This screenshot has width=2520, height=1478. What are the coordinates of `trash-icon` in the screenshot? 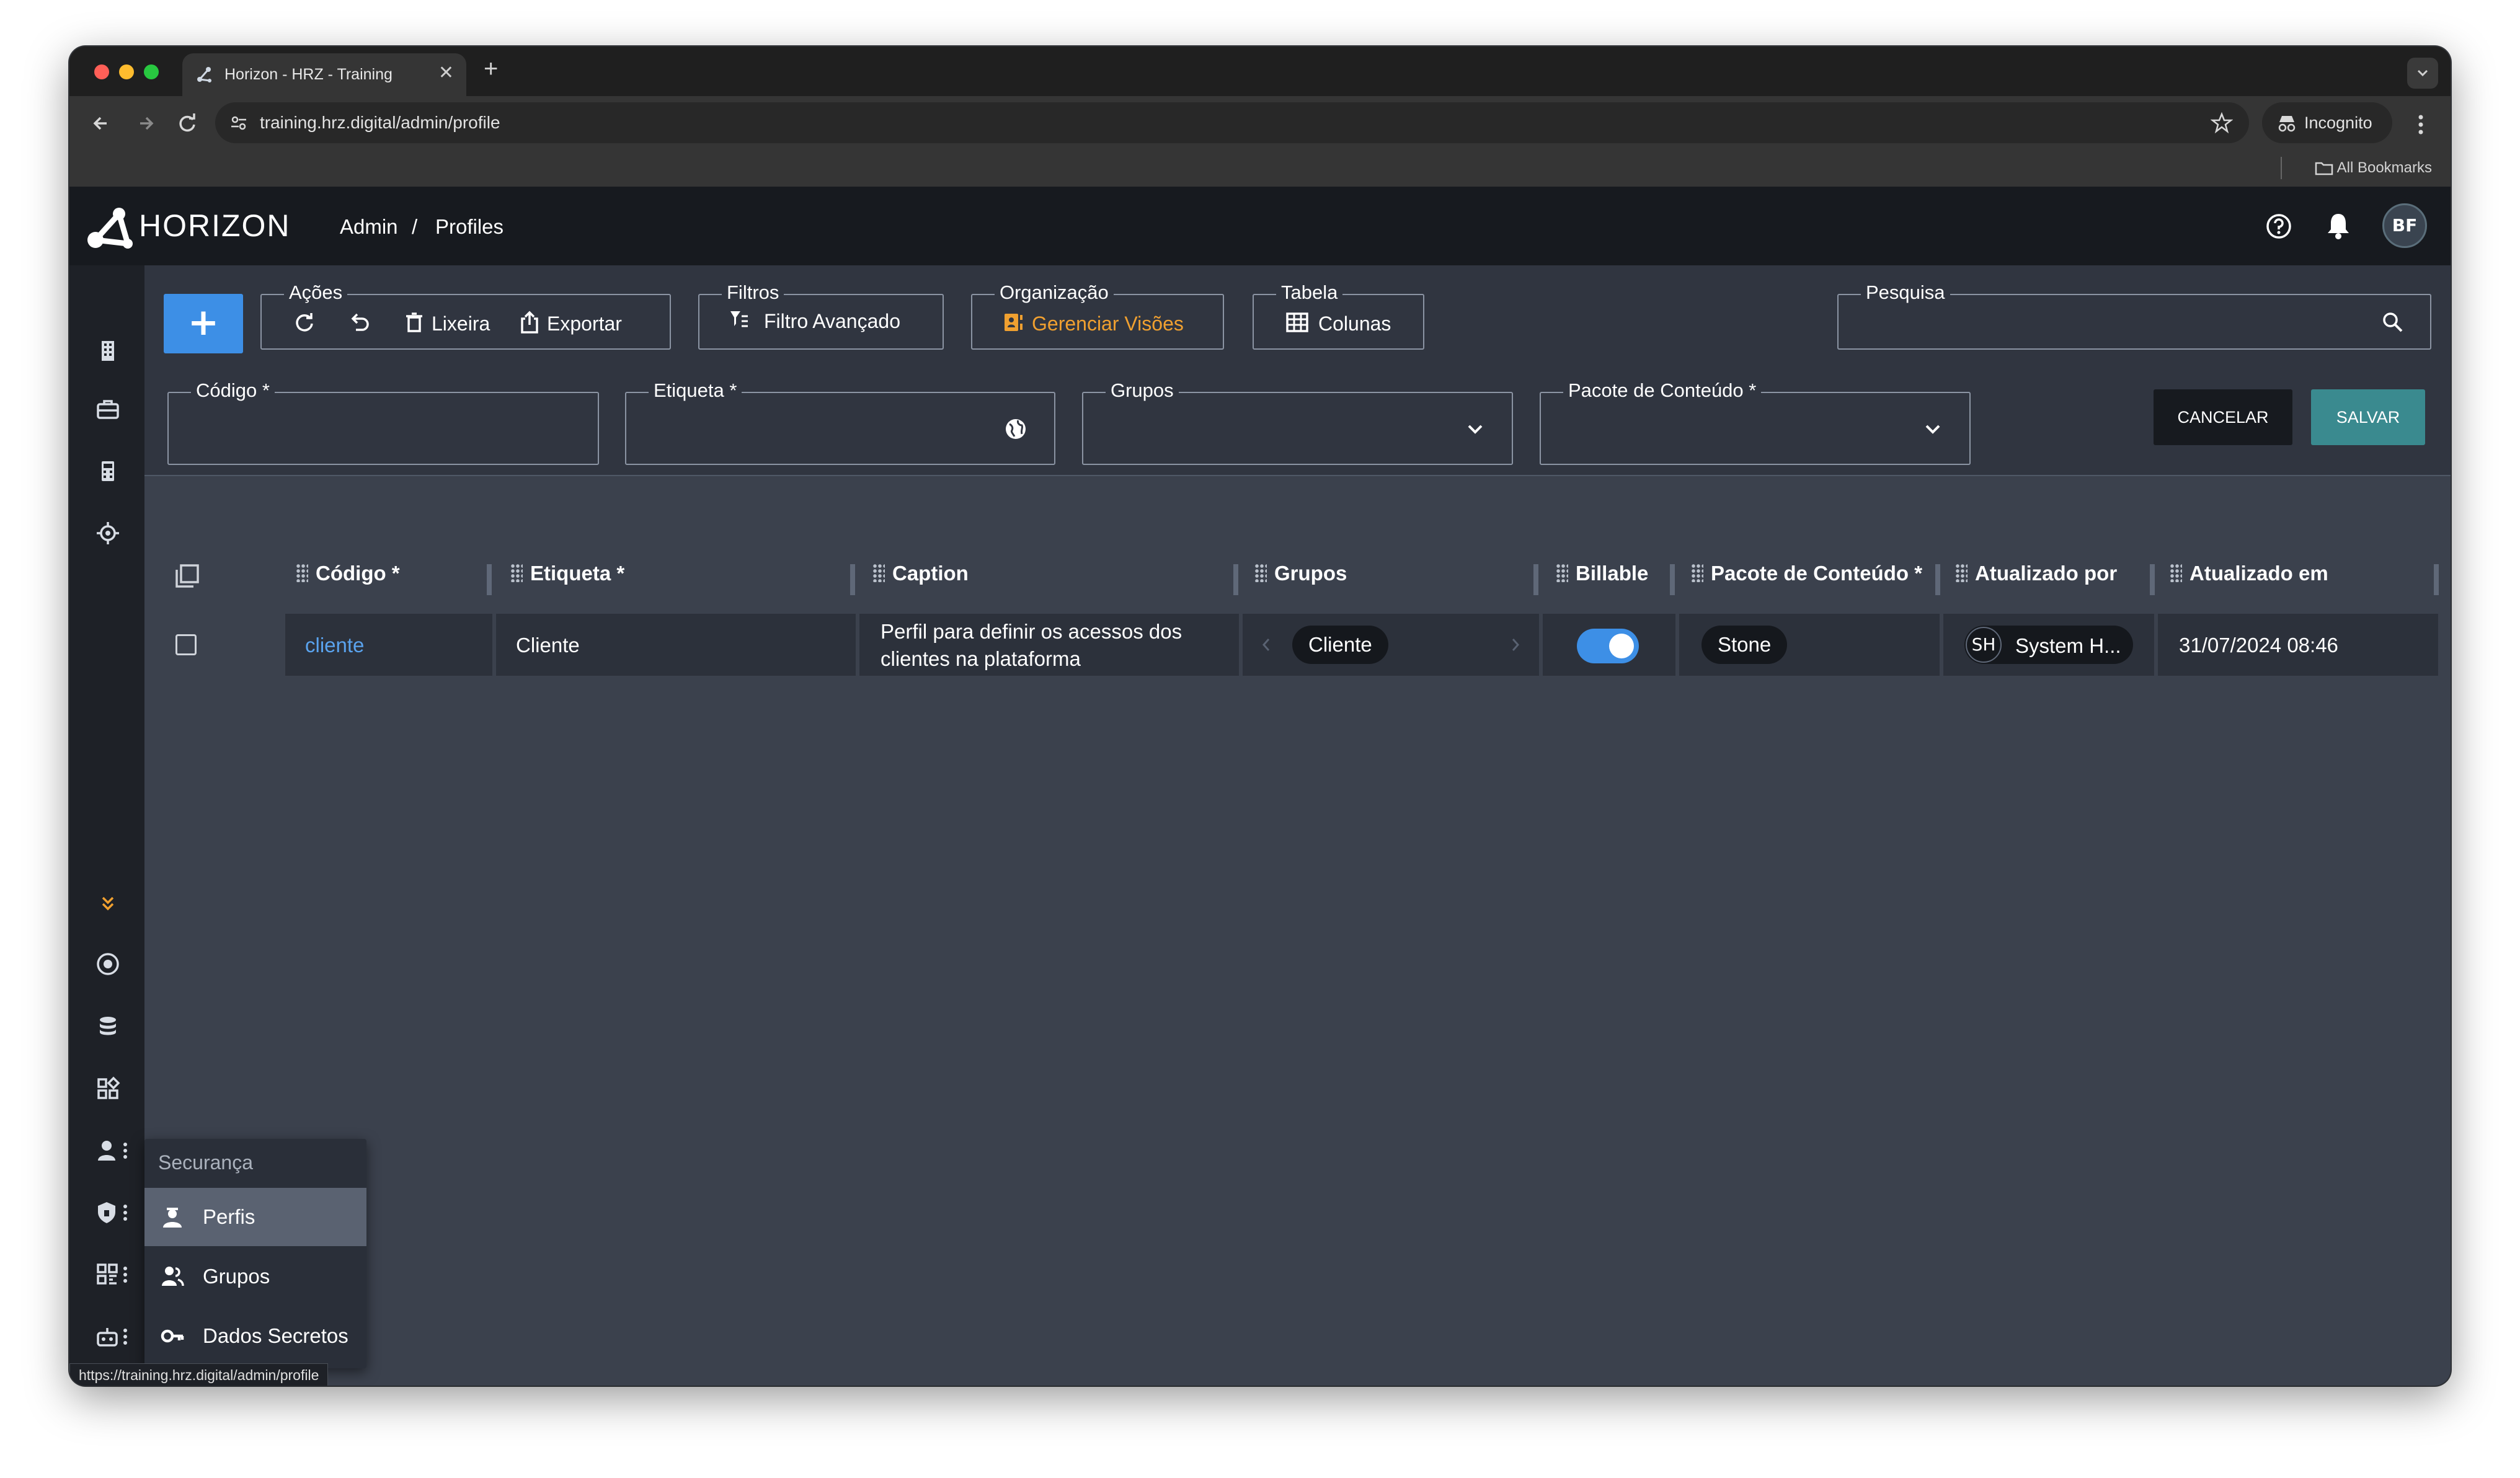 It's located at (414, 322).